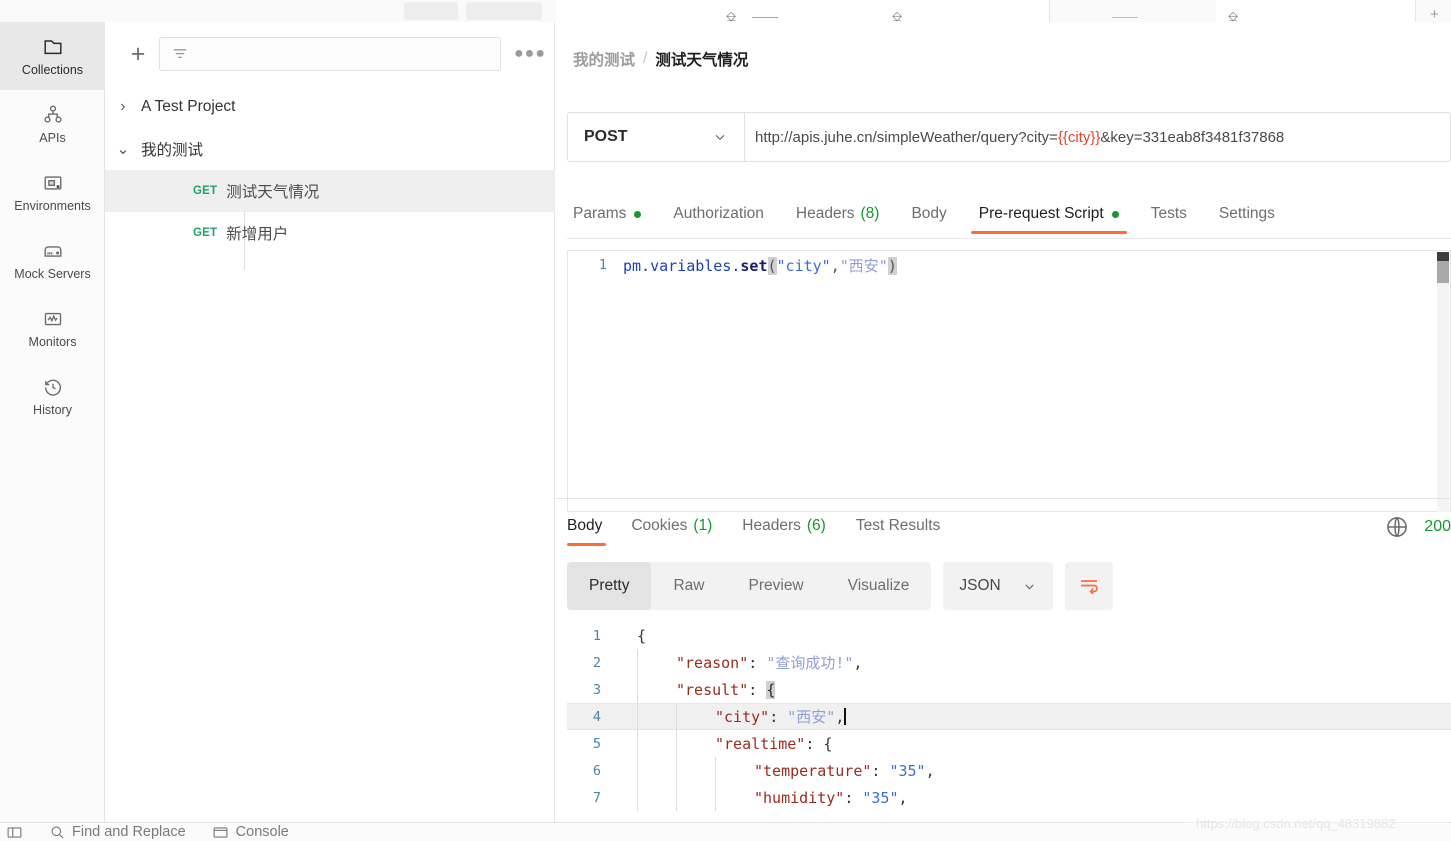 This screenshot has width=1451, height=841. I want to click on status-code: 200, so click(1437, 526).